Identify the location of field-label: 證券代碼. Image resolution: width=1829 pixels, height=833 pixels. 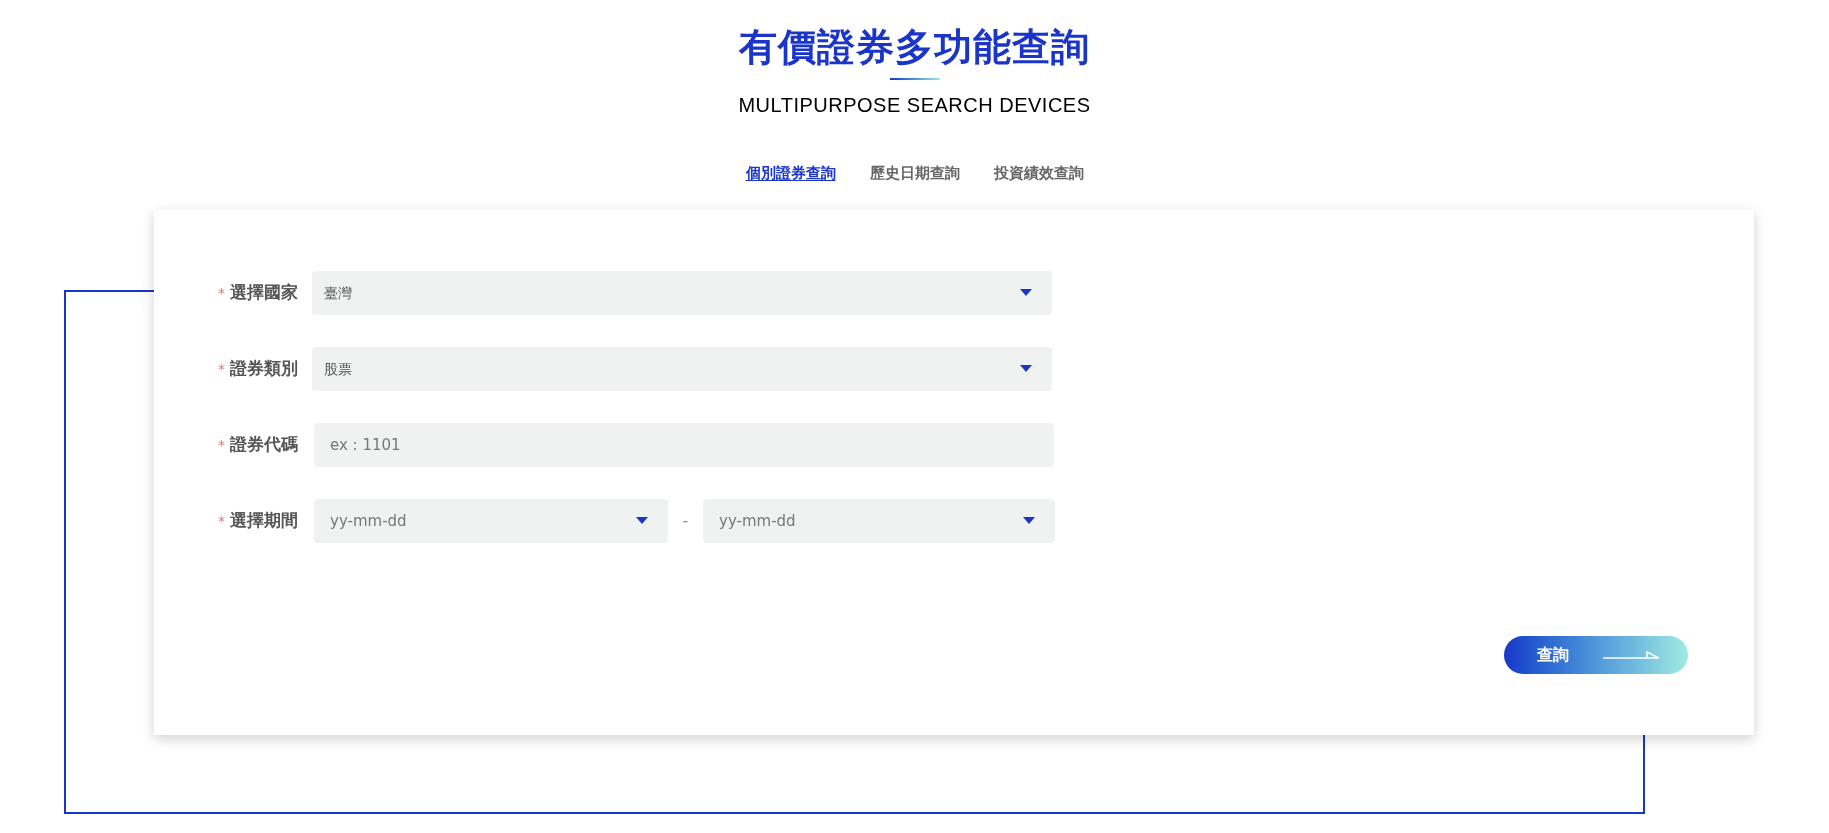
(264, 445).